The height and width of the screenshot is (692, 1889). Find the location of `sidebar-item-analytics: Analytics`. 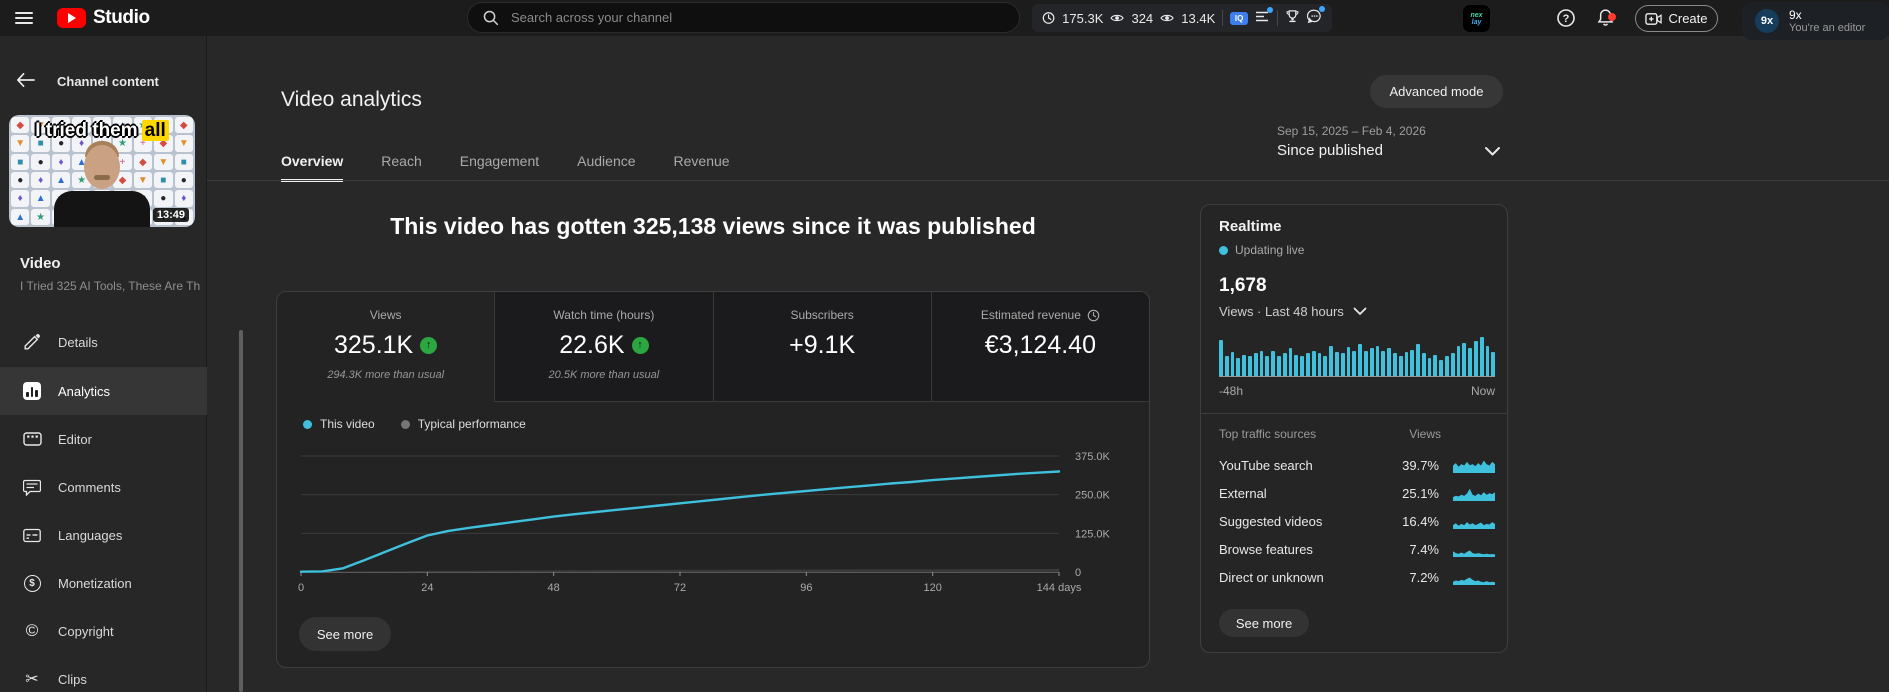

sidebar-item-analytics: Analytics is located at coordinates (103, 391).